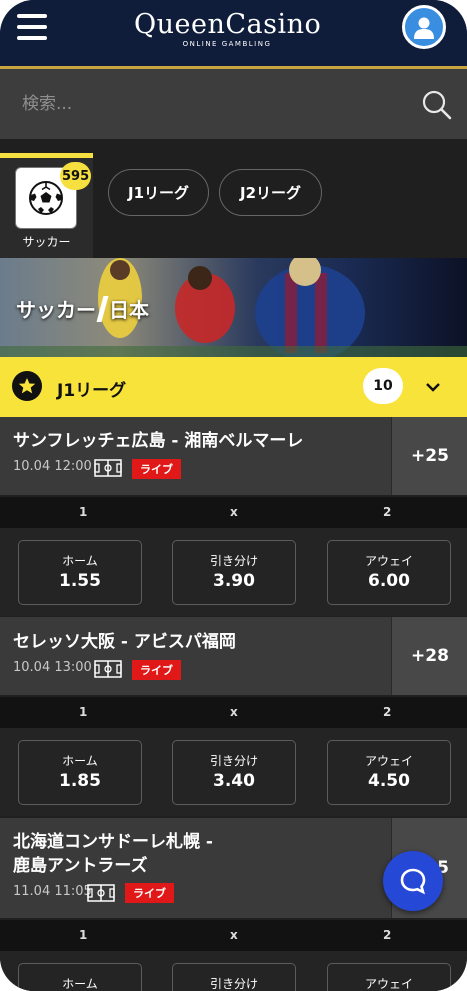 Image resolution: width=467 pixels, height=991 pixels. I want to click on more-markets-button: +25, so click(429, 456).